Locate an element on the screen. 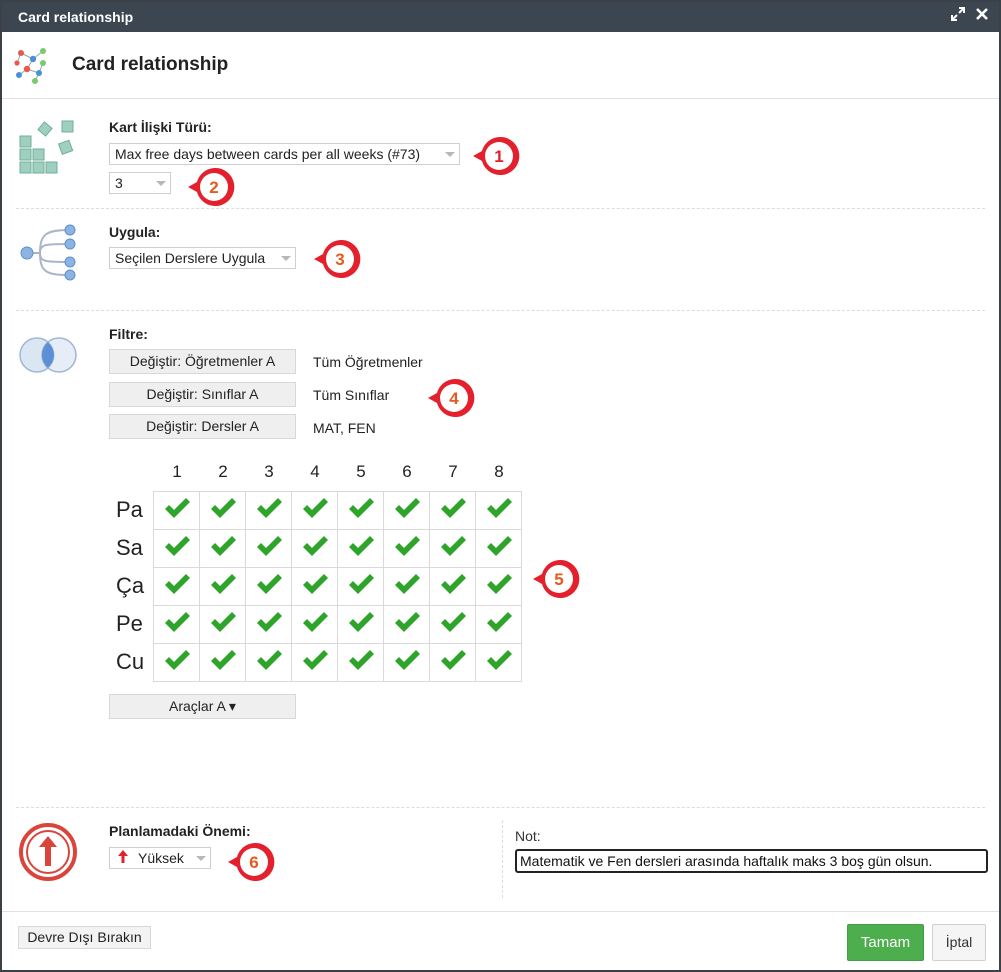 This screenshot has height=972, width=1001. callout-number: 6 is located at coordinates (253, 862).